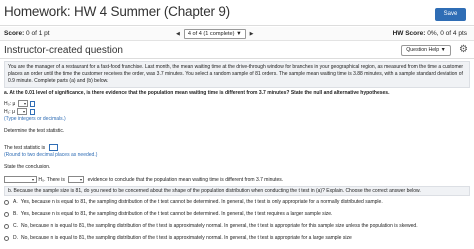 This screenshot has height=249, width=474. What do you see at coordinates (117, 11) in the screenshot?
I see `homework-title: Homework: HW 4 Summer (Chapter 9)` at bounding box center [117, 11].